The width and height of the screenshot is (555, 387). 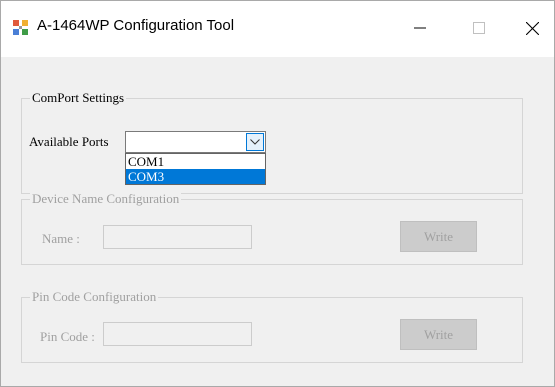 What do you see at coordinates (438, 236) in the screenshot?
I see `write-name-button: Write` at bounding box center [438, 236].